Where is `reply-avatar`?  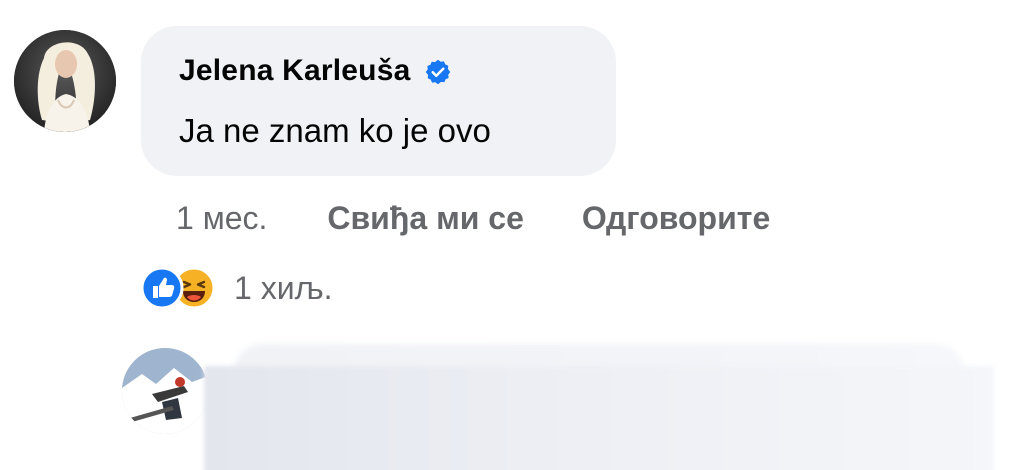 reply-avatar is located at coordinates (165, 391).